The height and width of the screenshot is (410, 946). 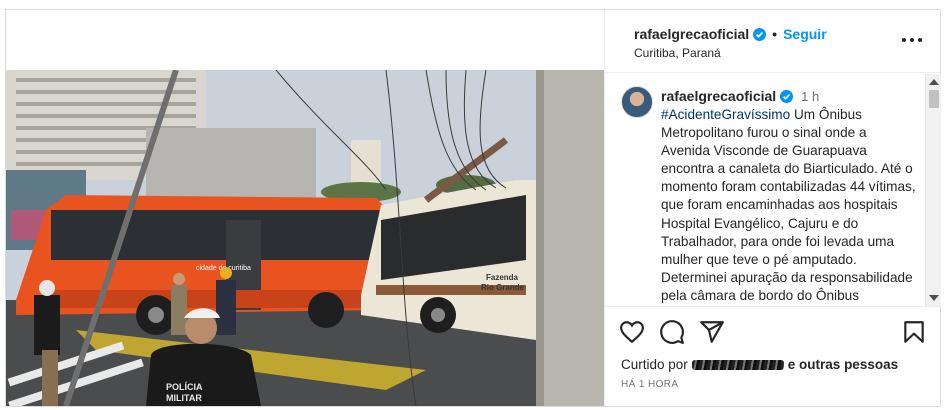 What do you see at coordinates (677, 53) in the screenshot?
I see `location-link: Curitiba, Paraná` at bounding box center [677, 53].